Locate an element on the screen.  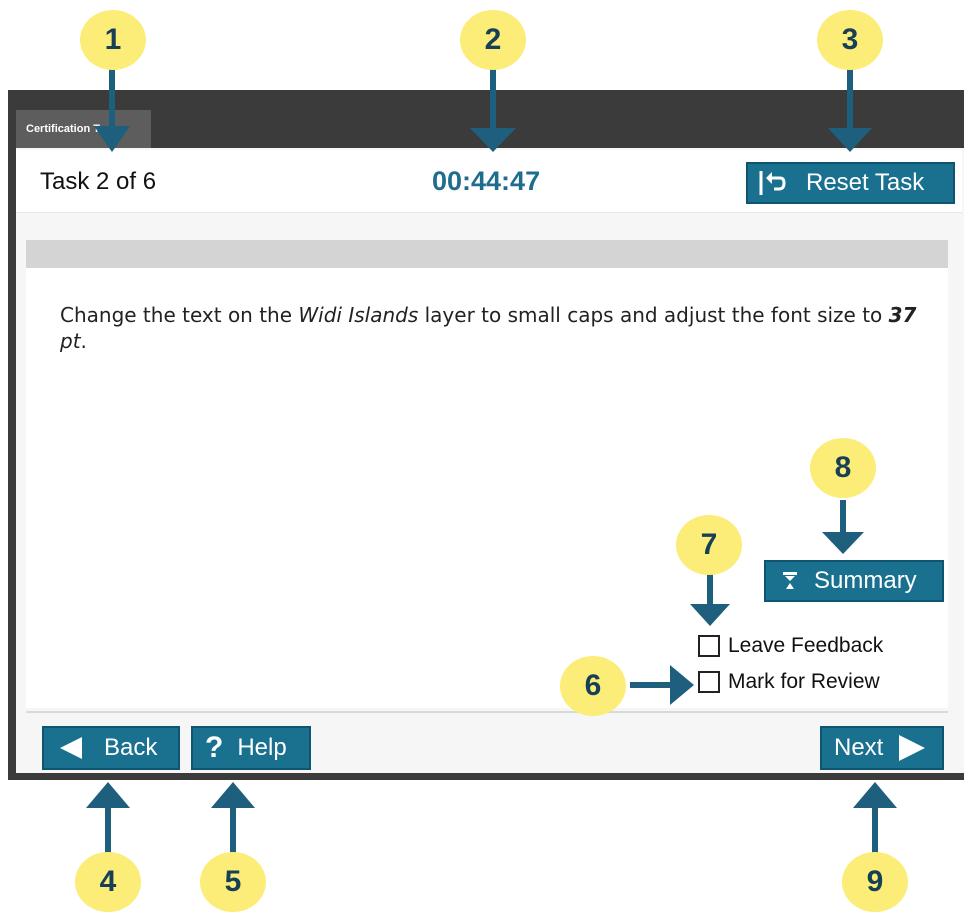
callout-1: 1 is located at coordinates (113, 40).